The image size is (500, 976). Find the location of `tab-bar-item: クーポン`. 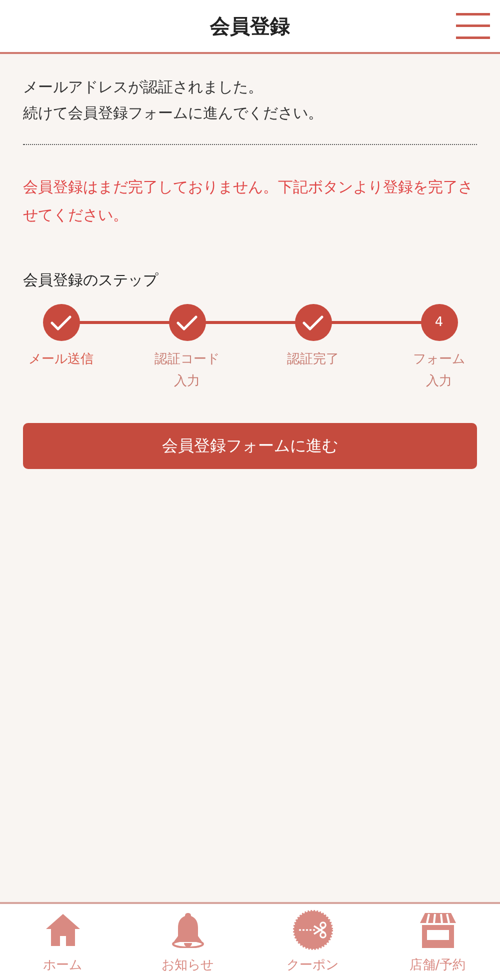

tab-bar-item: クーポン is located at coordinates (313, 939).